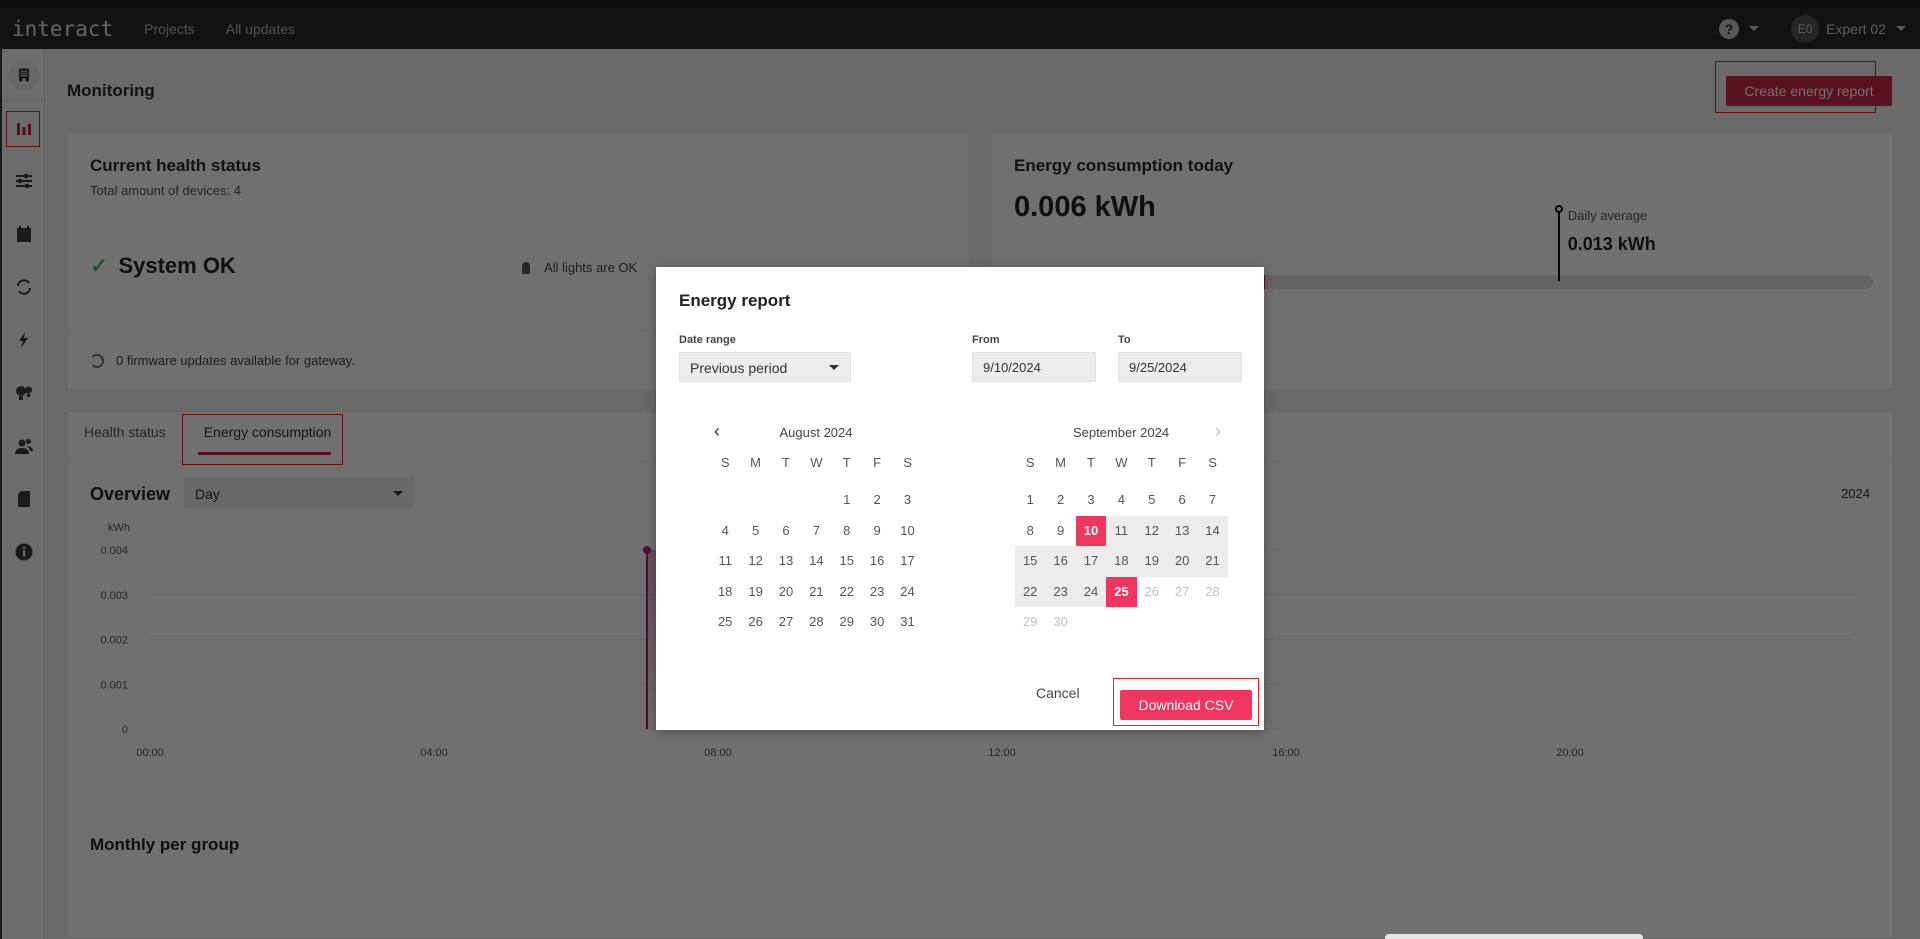 Image resolution: width=1920 pixels, height=939 pixels. I want to click on from-label: From, so click(986, 340).